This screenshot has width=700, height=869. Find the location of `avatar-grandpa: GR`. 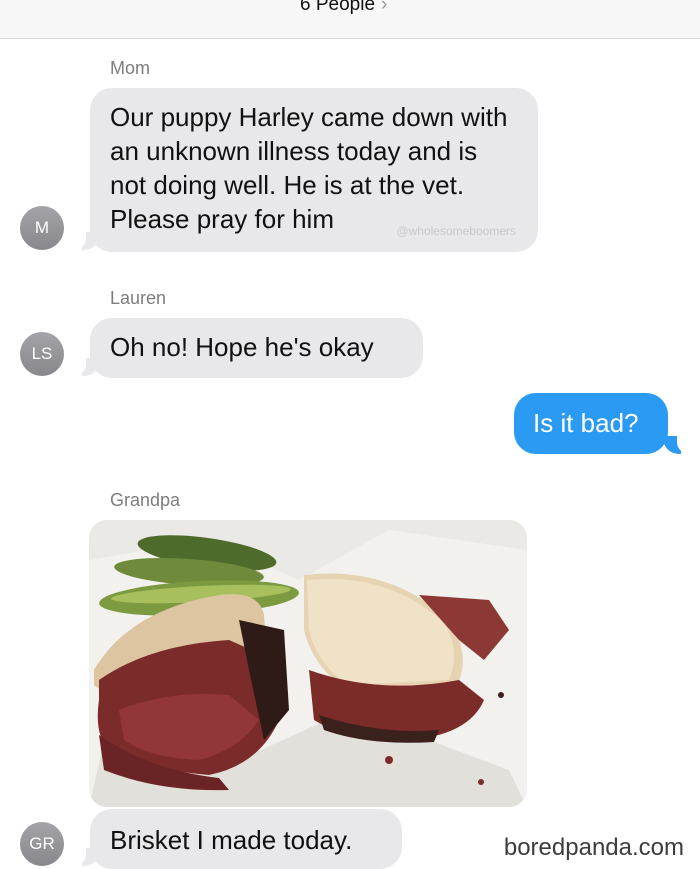

avatar-grandpa: GR is located at coordinates (42, 844).